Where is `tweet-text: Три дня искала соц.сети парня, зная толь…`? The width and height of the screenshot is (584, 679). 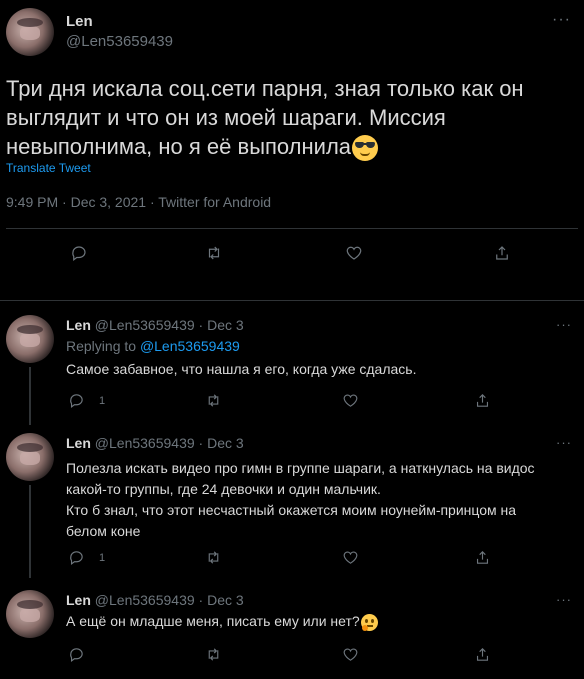 tweet-text: Три дня искала соц.сети парня, зная толь… is located at coordinates (286, 118).